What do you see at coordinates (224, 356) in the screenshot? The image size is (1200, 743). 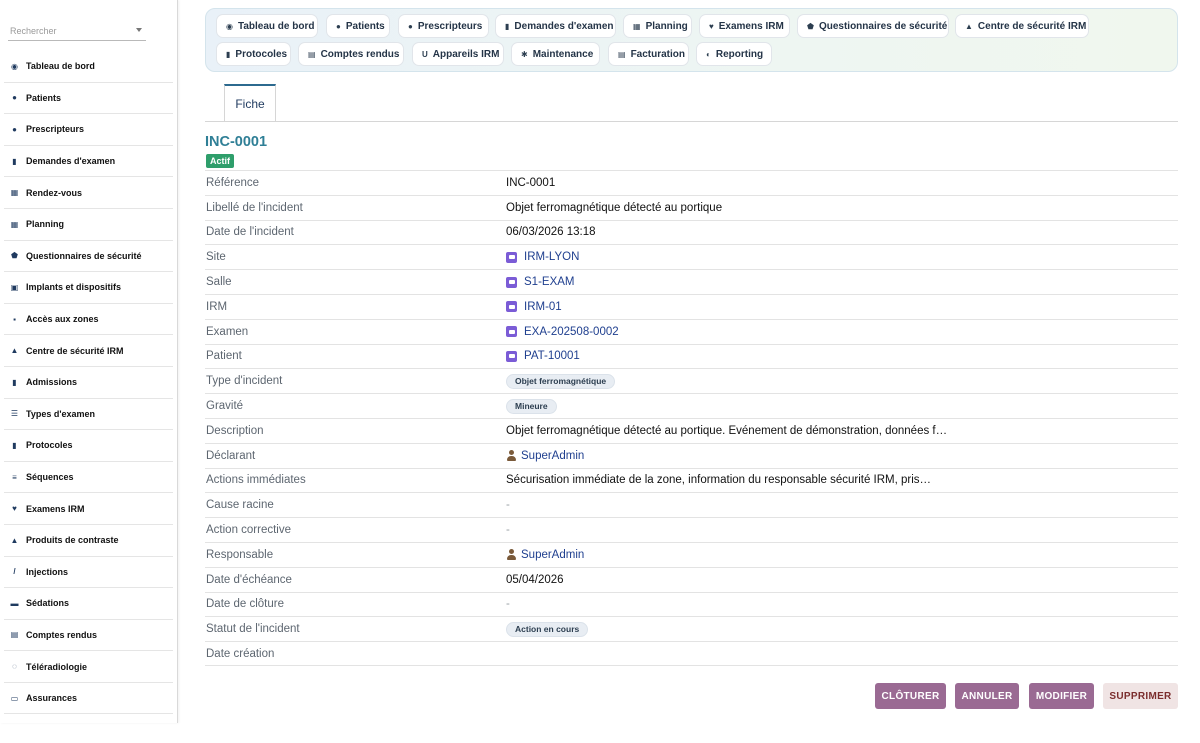 I see `field-label: Patient` at bounding box center [224, 356].